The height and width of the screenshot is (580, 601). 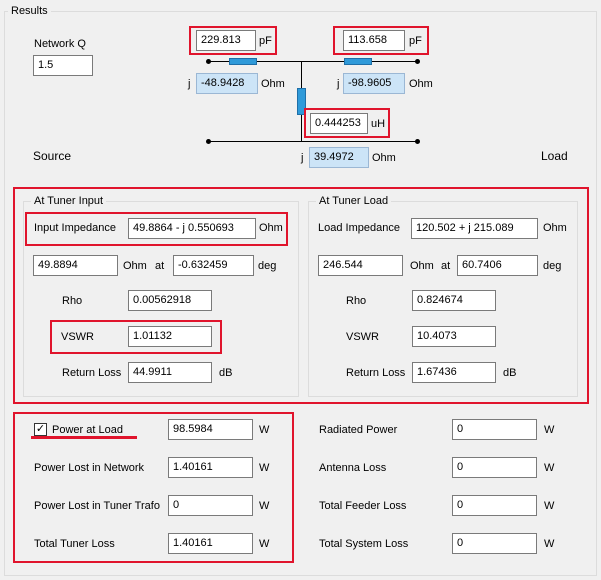 I want to click on load-vswr-field: 10.4073, so click(x=454, y=336).